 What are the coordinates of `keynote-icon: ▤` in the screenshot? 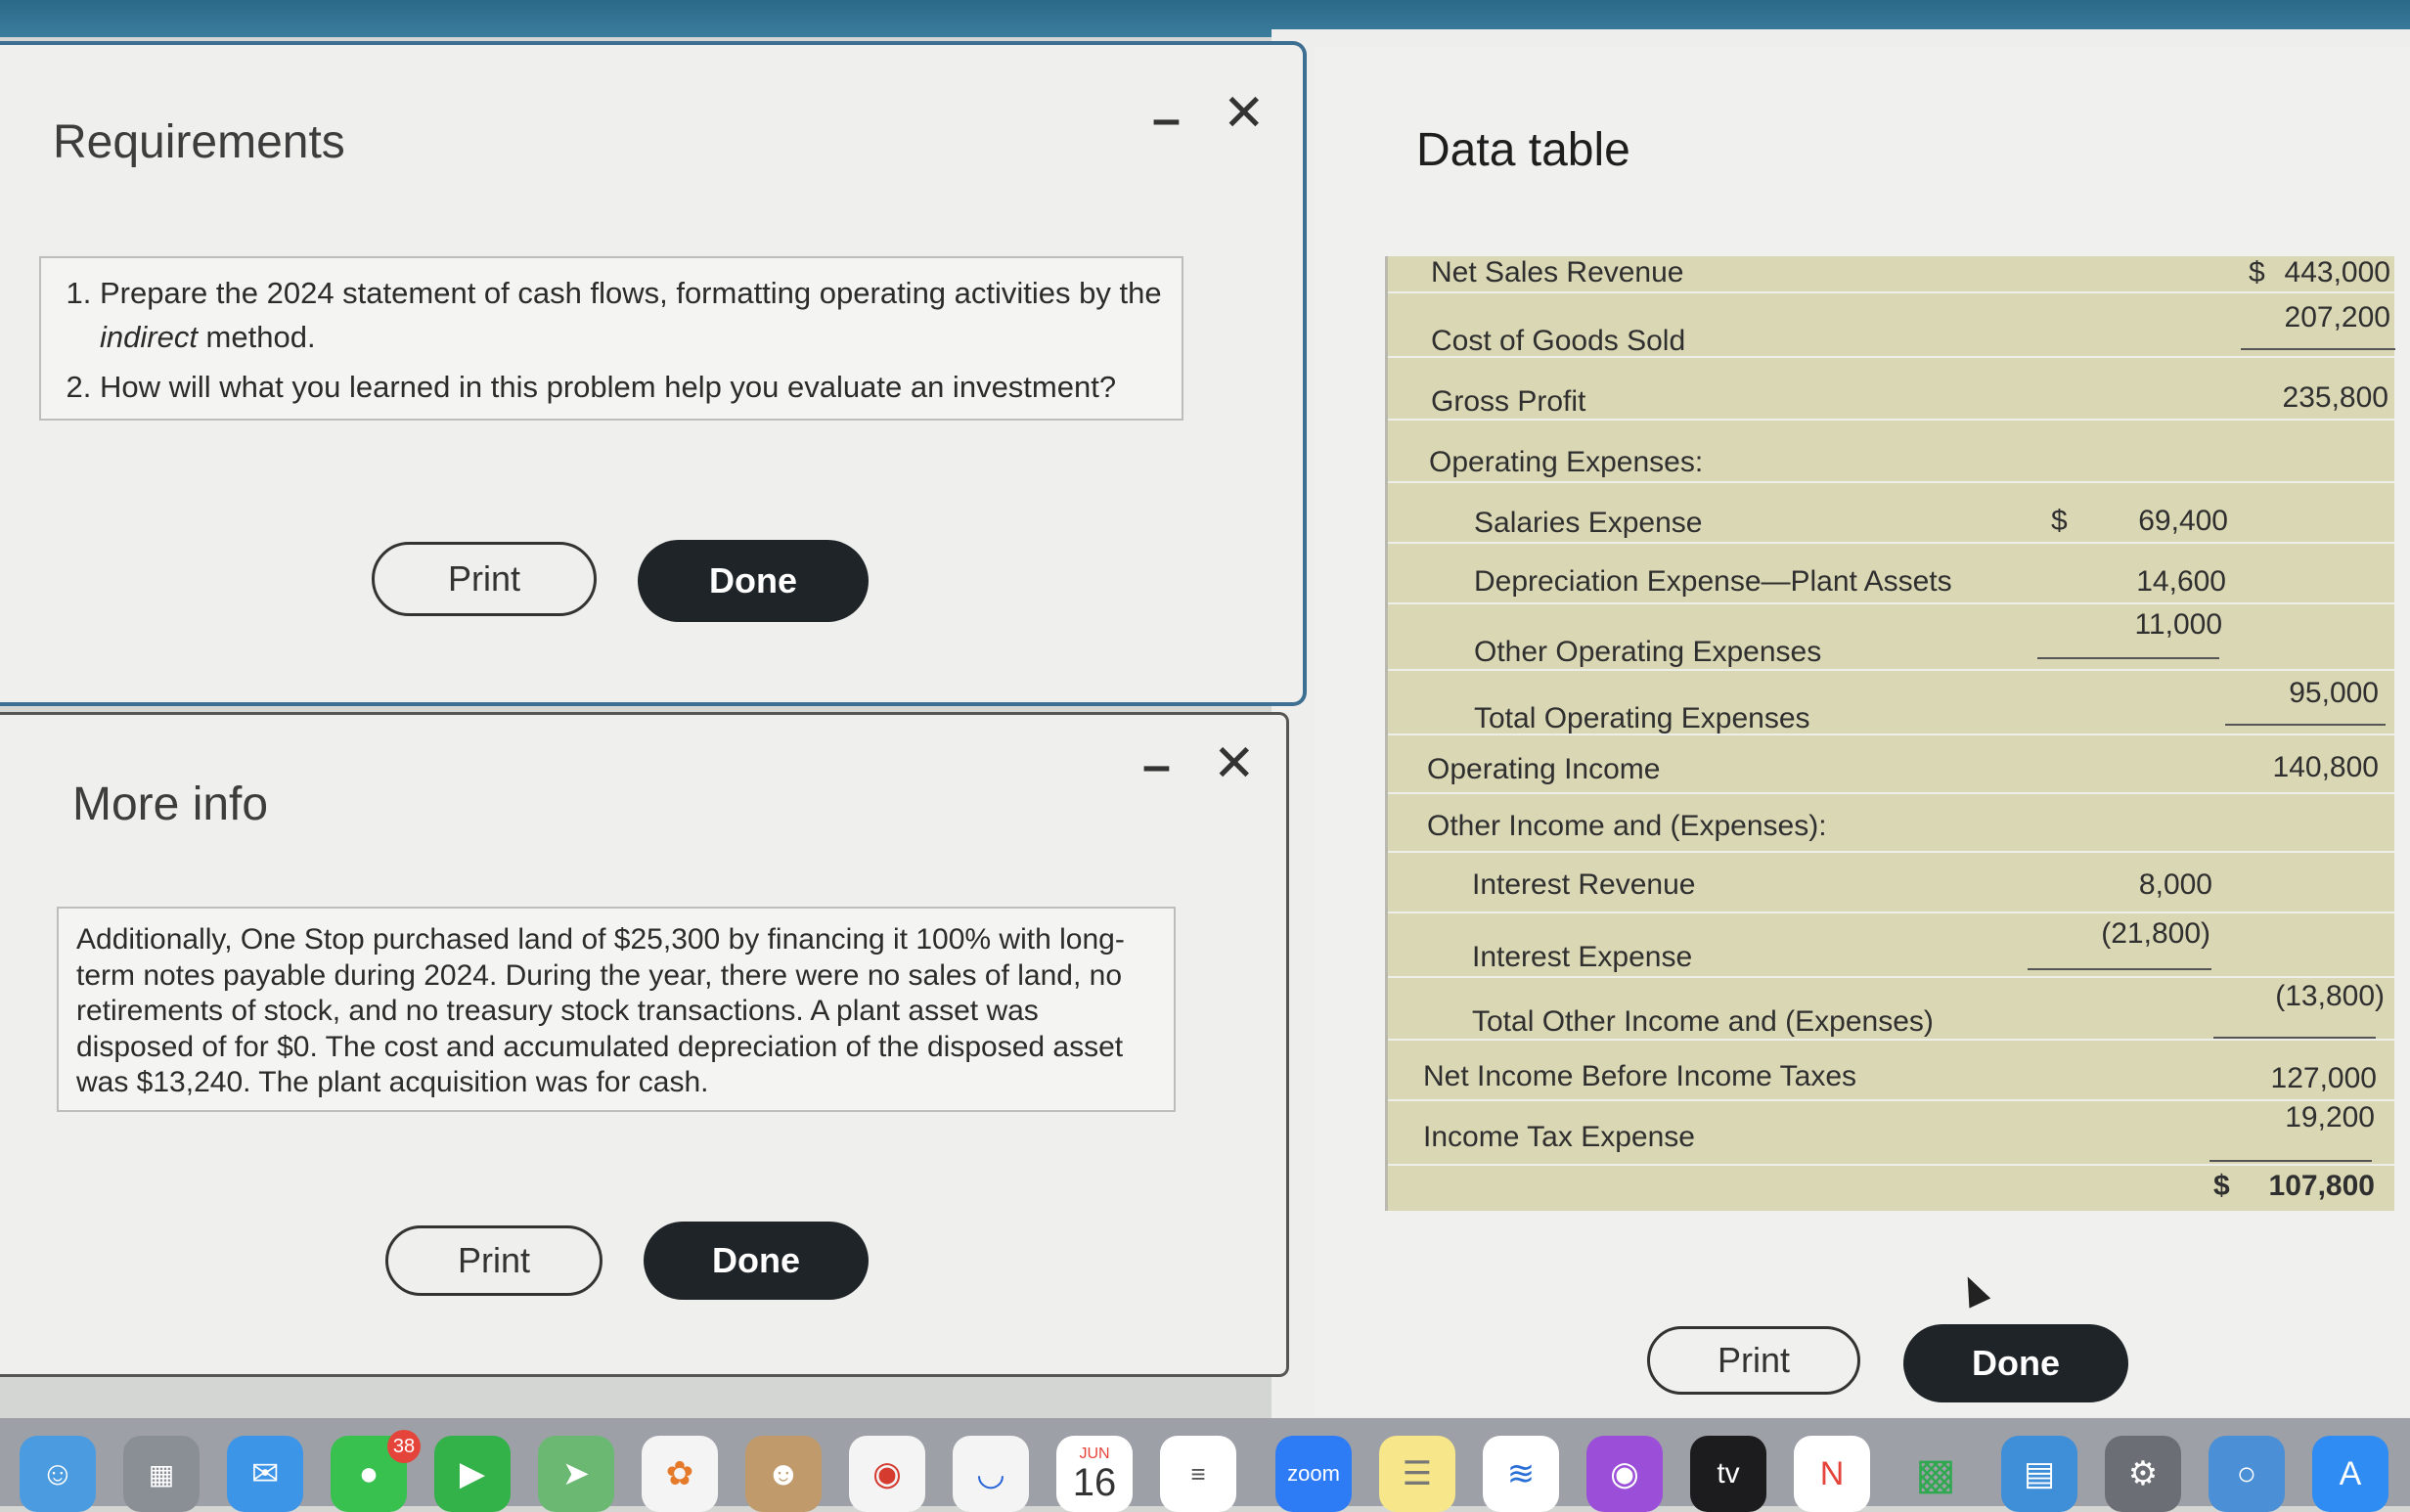 It's located at (2039, 1474).